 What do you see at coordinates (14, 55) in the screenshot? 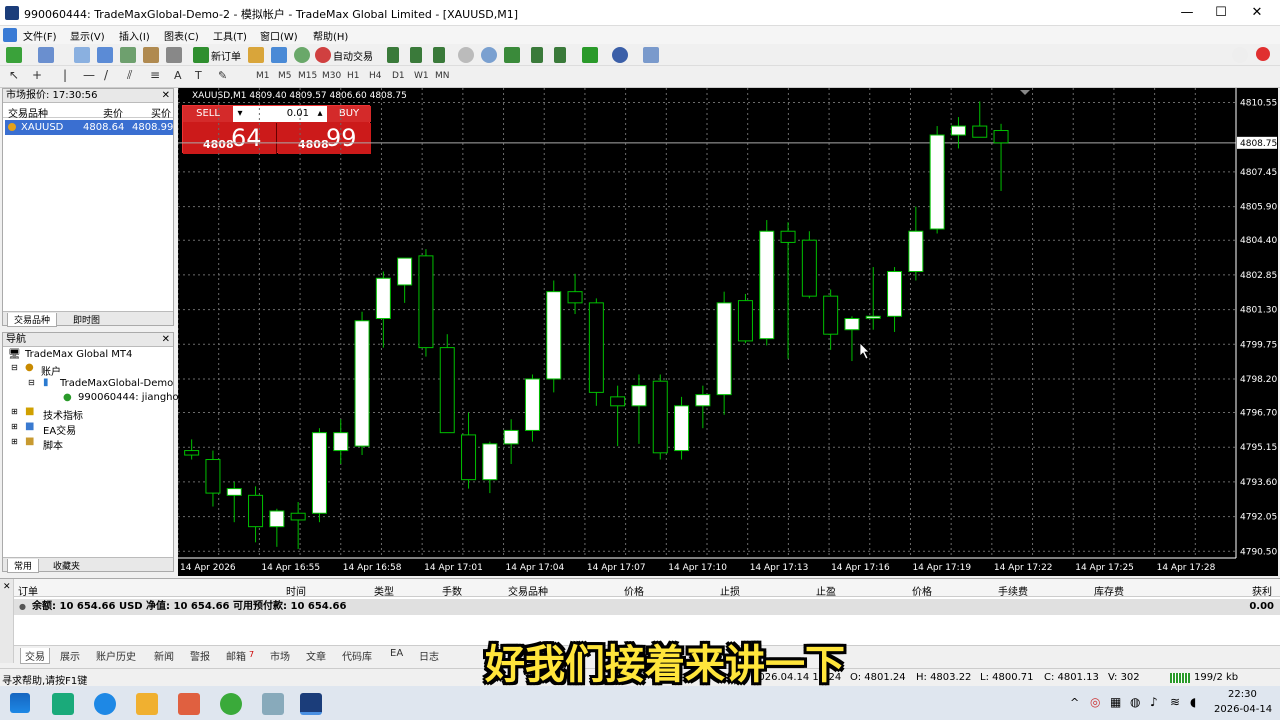
I see `new-chart-icon` at bounding box center [14, 55].